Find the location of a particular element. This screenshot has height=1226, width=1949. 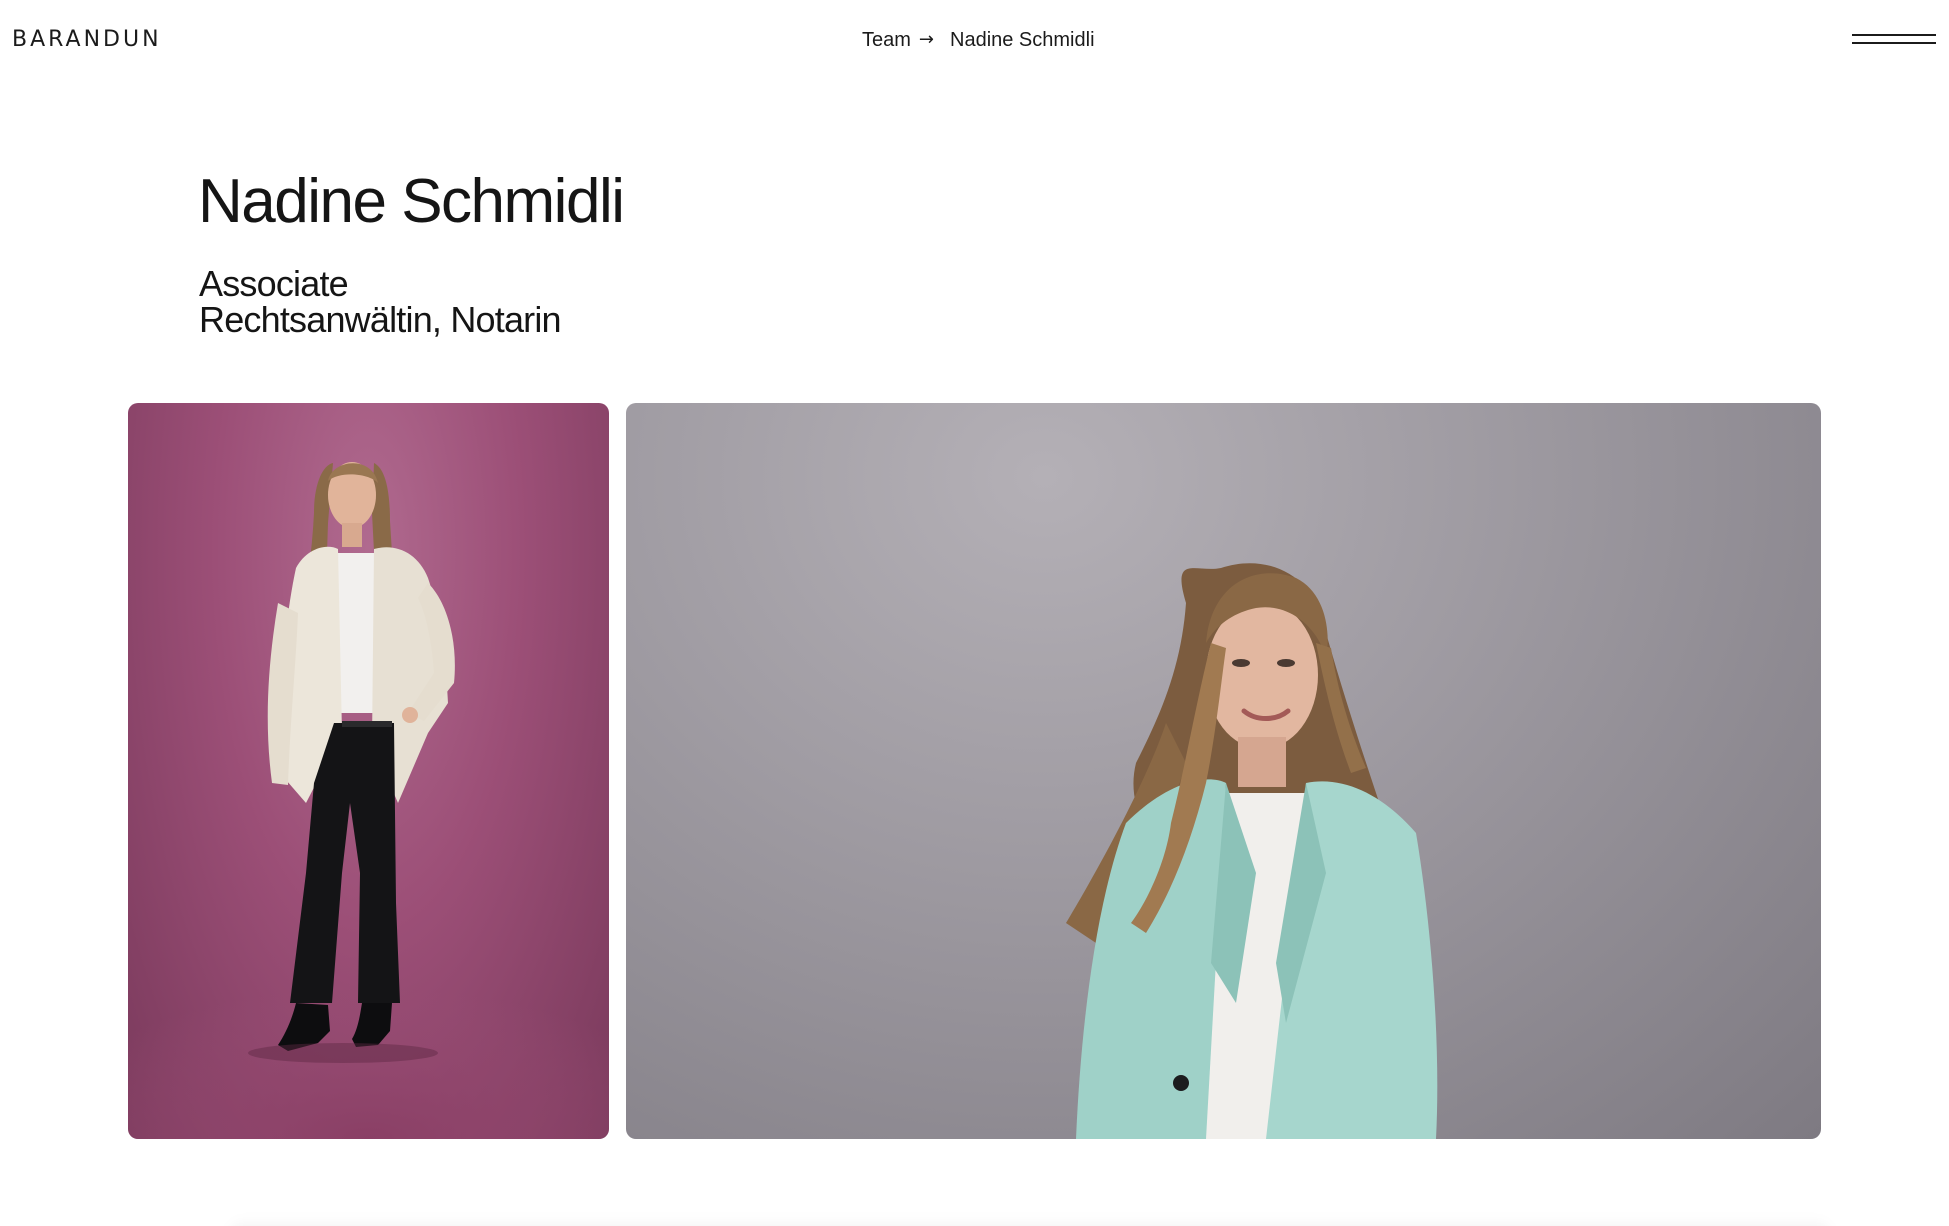

logo: BARANDUN is located at coordinates (87, 40).